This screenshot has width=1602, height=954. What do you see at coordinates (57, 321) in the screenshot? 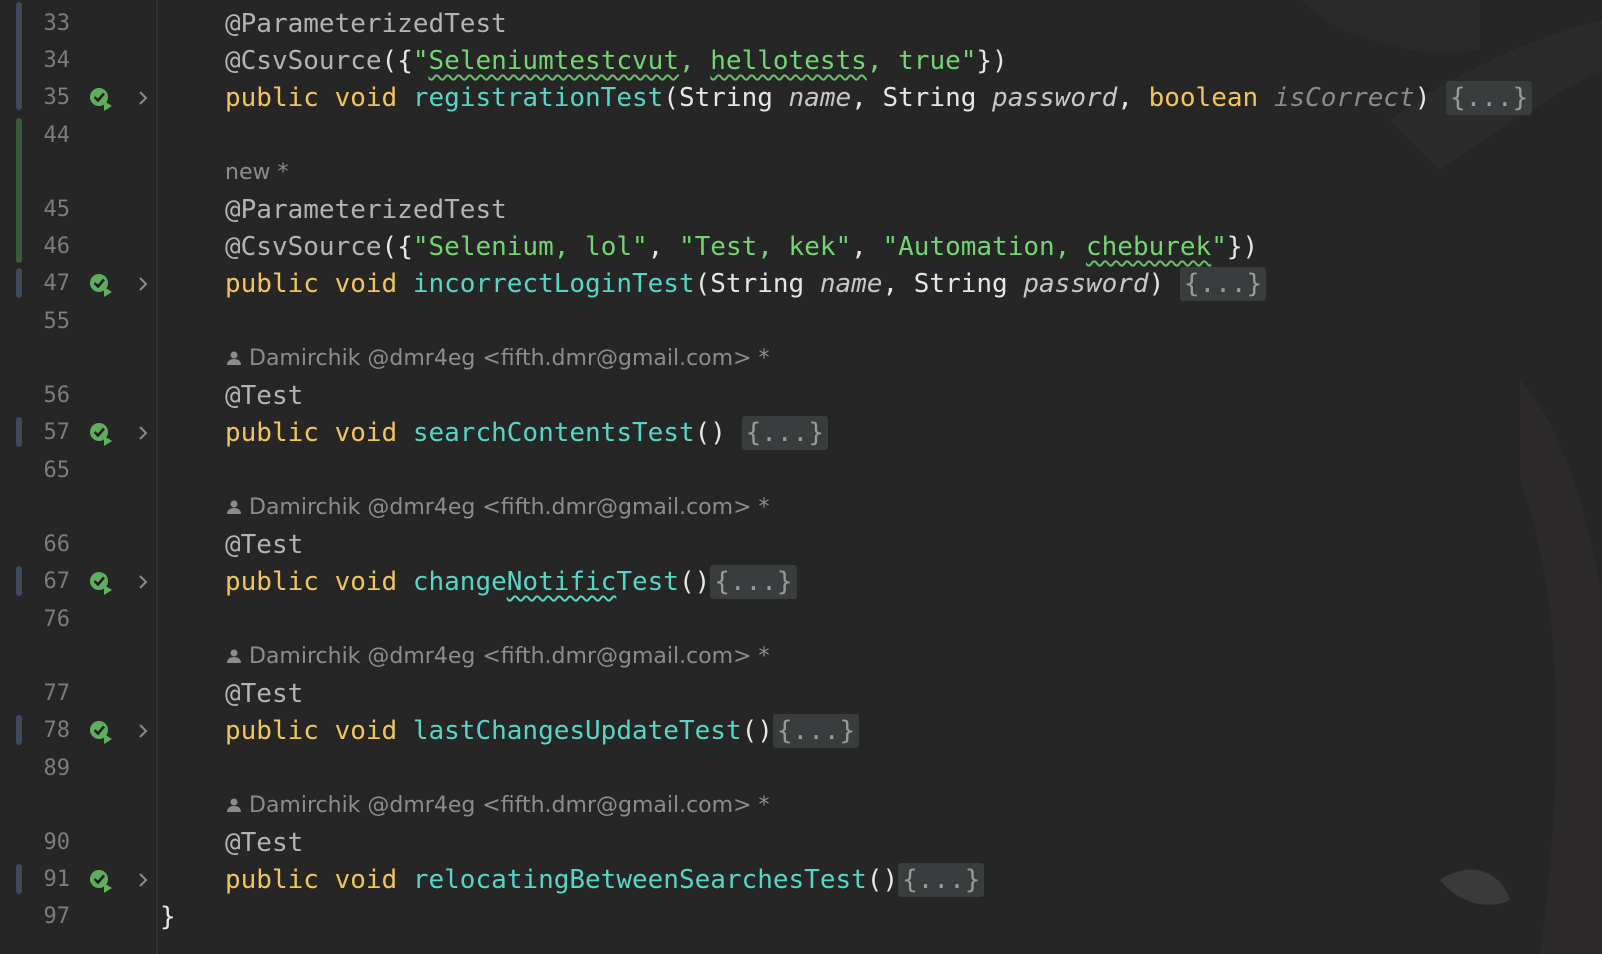
I see `line-number: 55` at bounding box center [57, 321].